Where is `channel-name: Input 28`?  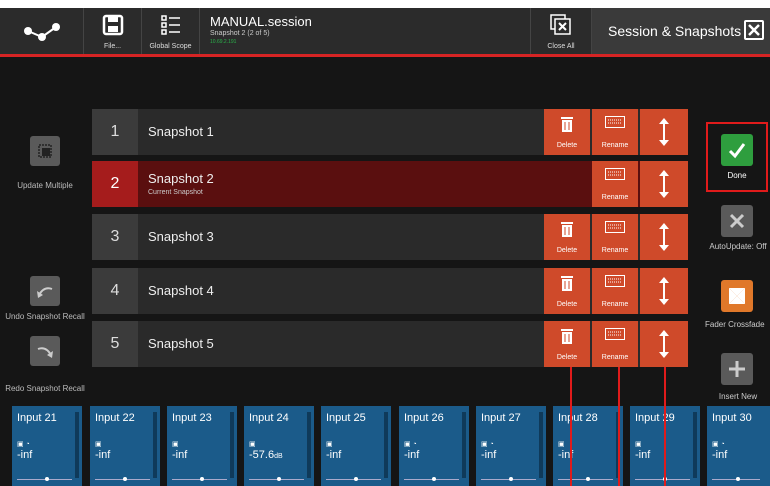
channel-name: Input 28 is located at coordinates (578, 418).